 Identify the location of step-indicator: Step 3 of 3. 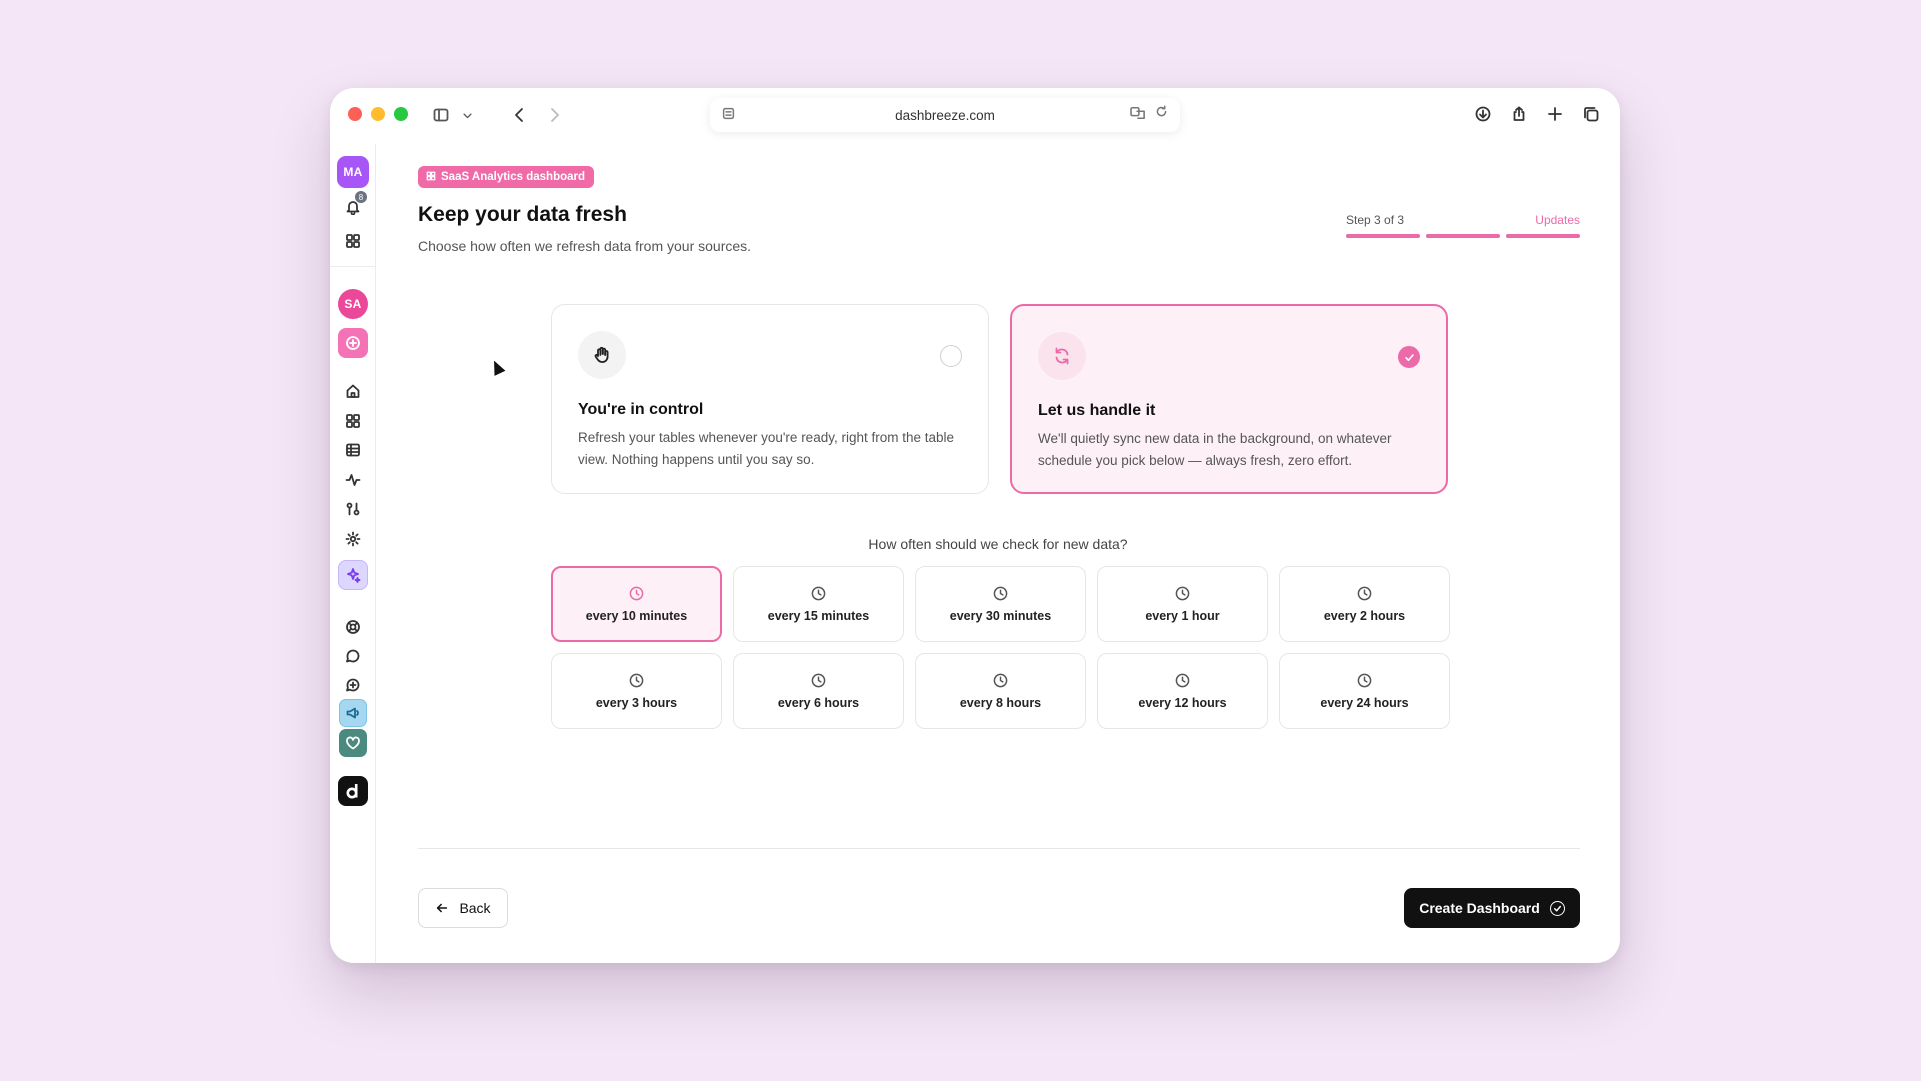
(1375, 220).